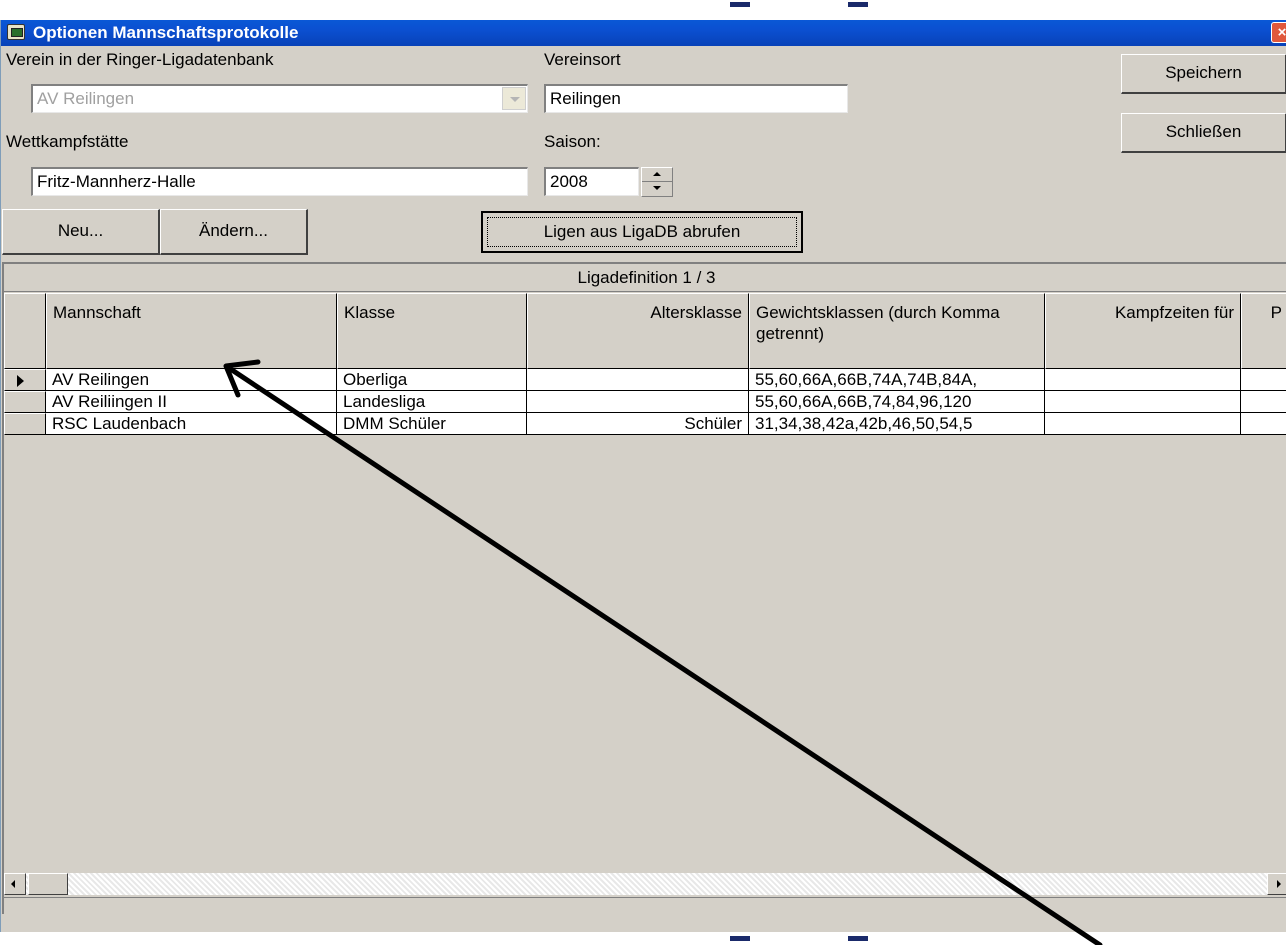 Image resolution: width=1286 pixels, height=945 pixels. I want to click on vereinsort-input: Reilingen, so click(696, 98).